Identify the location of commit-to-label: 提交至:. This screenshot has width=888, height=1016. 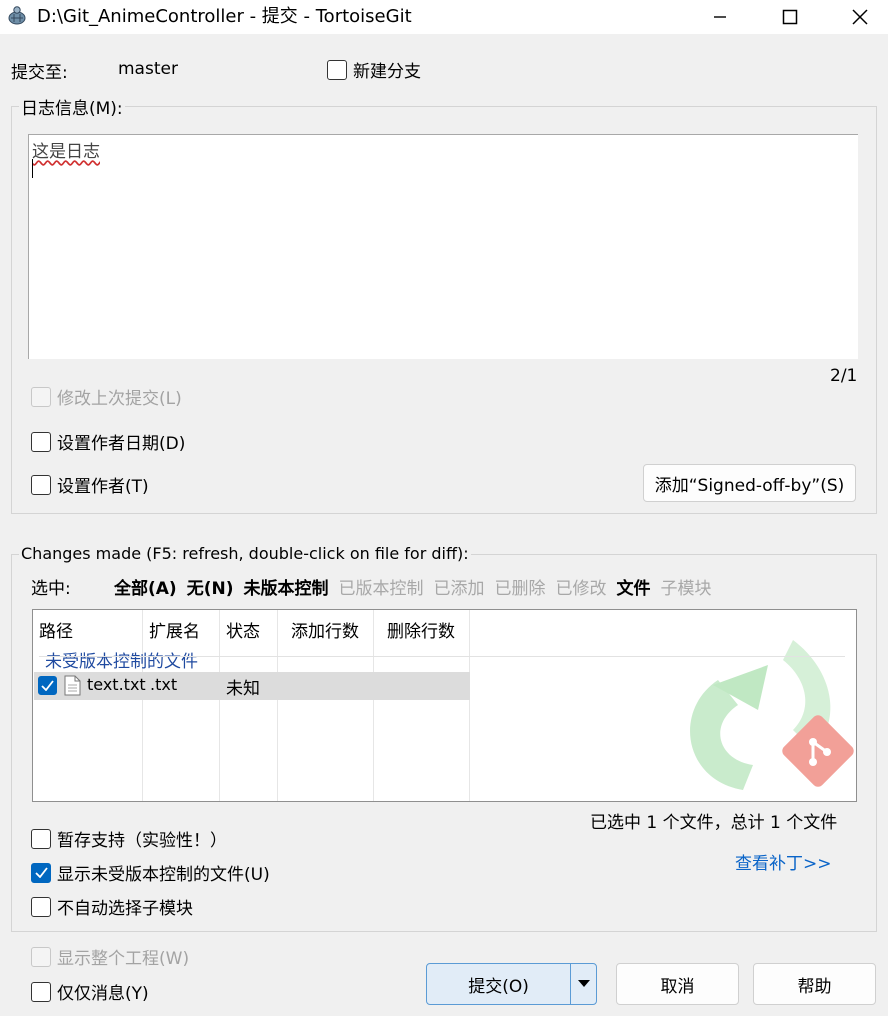
(39, 73).